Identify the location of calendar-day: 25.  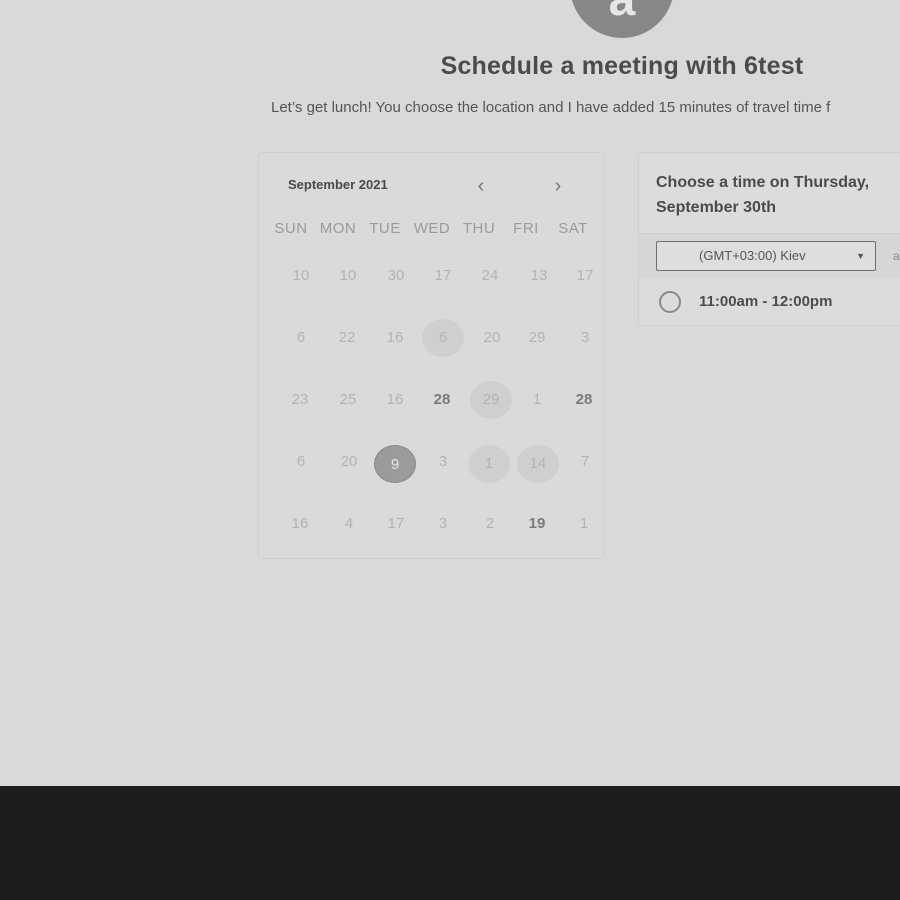
(348, 400).